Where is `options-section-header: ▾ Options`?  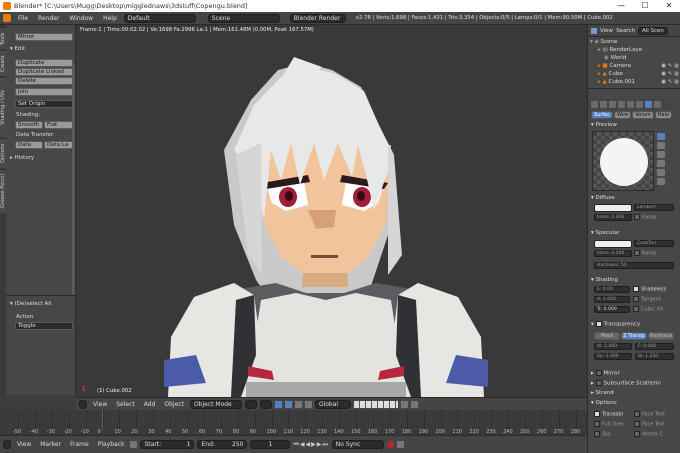 options-section-header: ▾ Options is located at coordinates (635, 403).